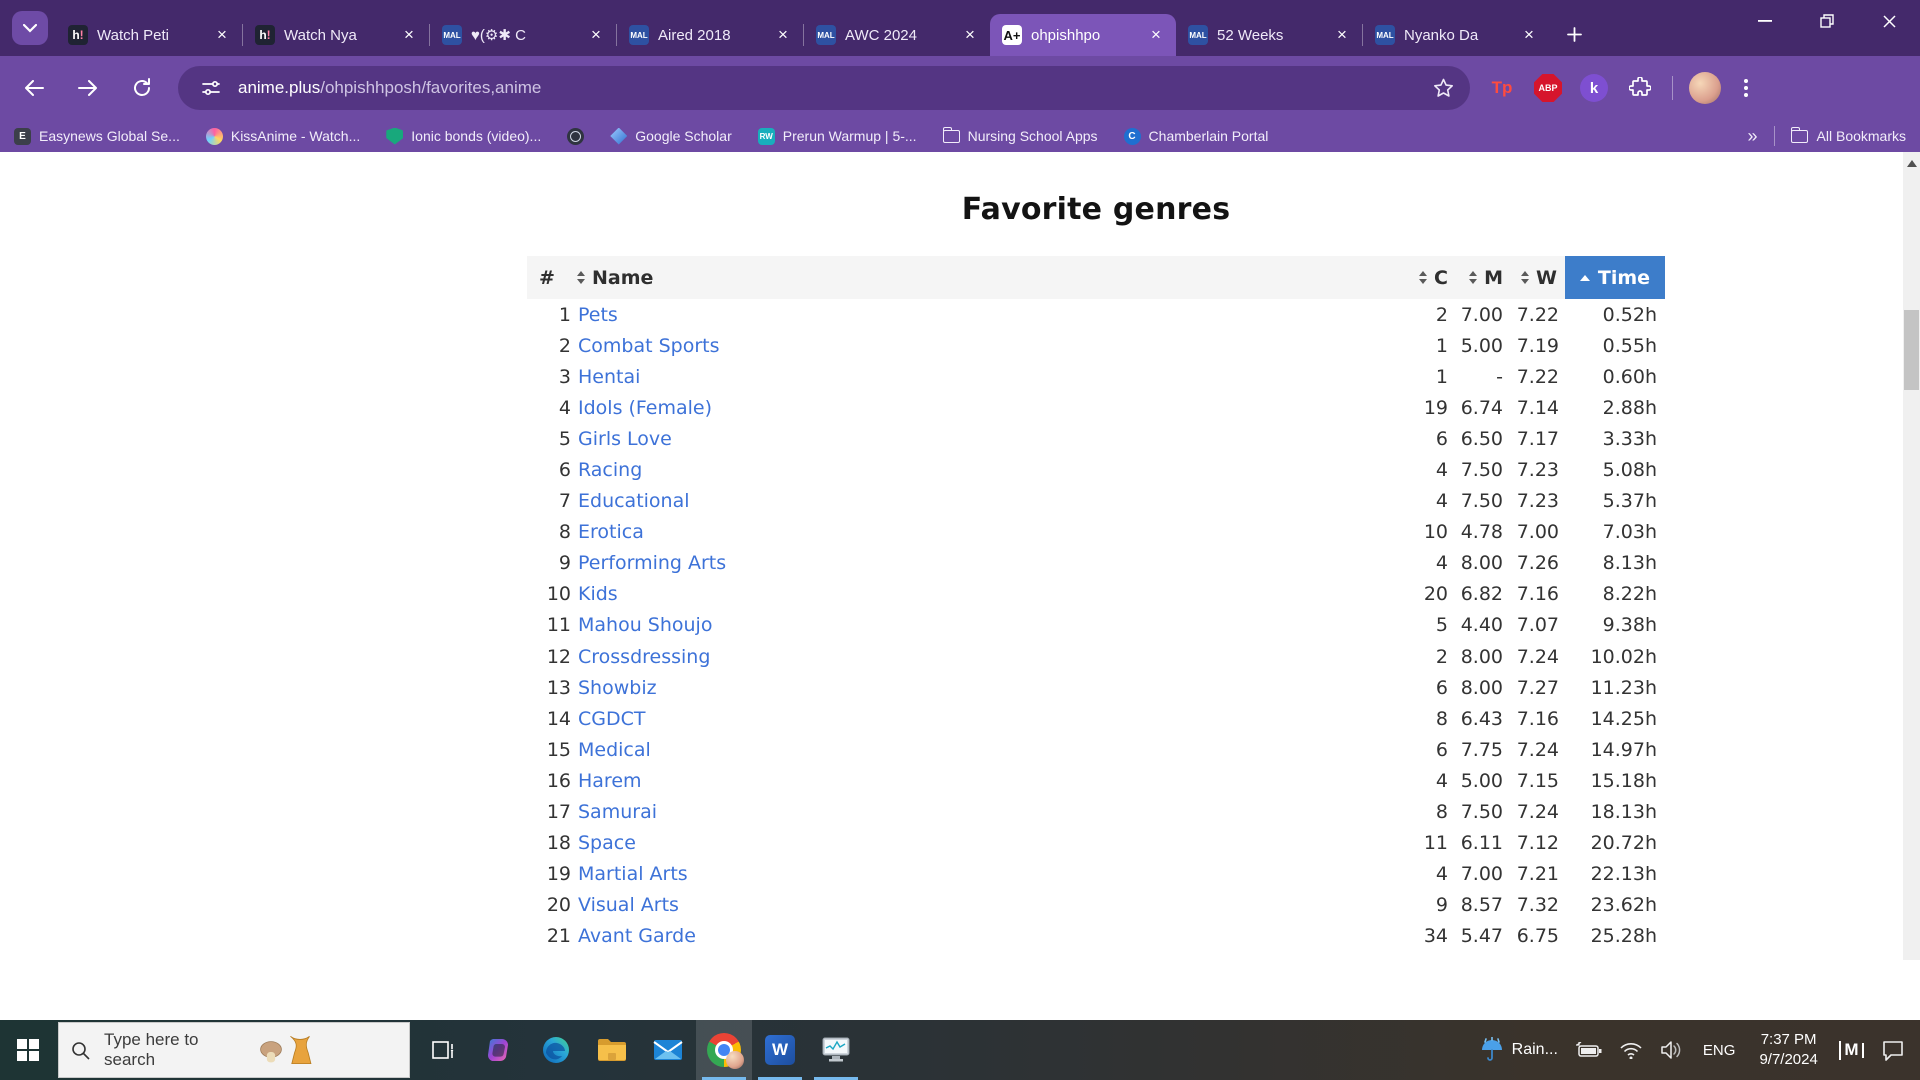 The image size is (1920, 1080). I want to click on mal-tray-app: M, so click(1851, 1050).